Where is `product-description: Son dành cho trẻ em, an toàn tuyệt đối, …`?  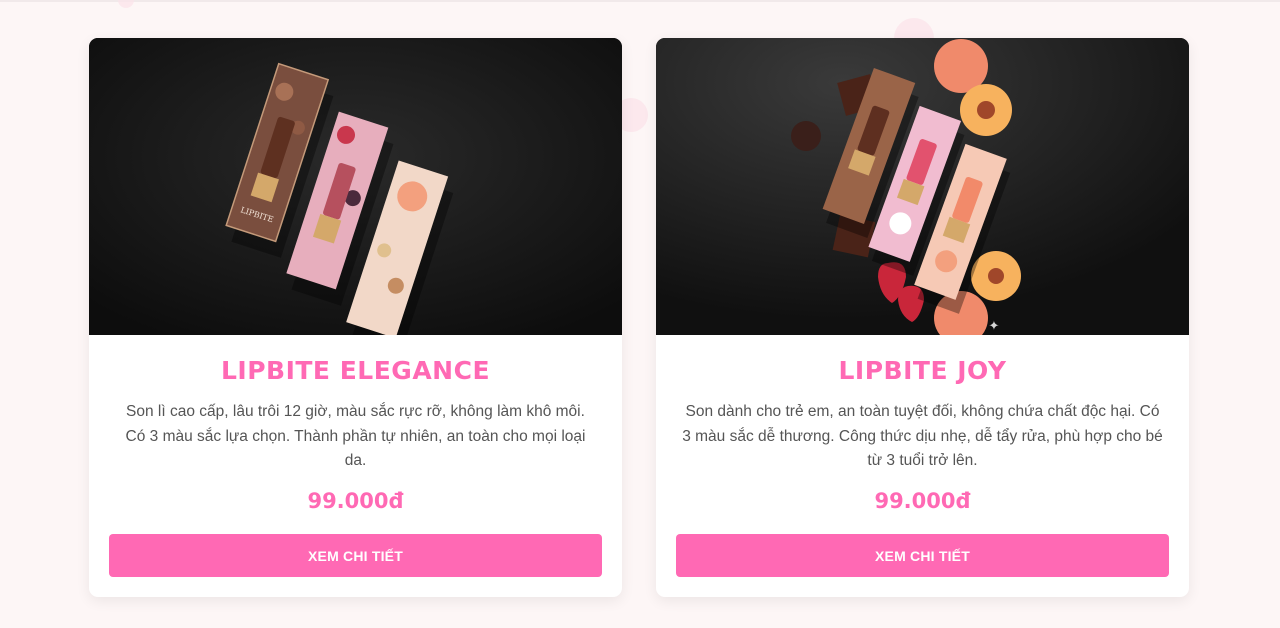
product-description: Son dành cho trẻ em, an toàn tuyệt đối, … is located at coordinates (922, 436).